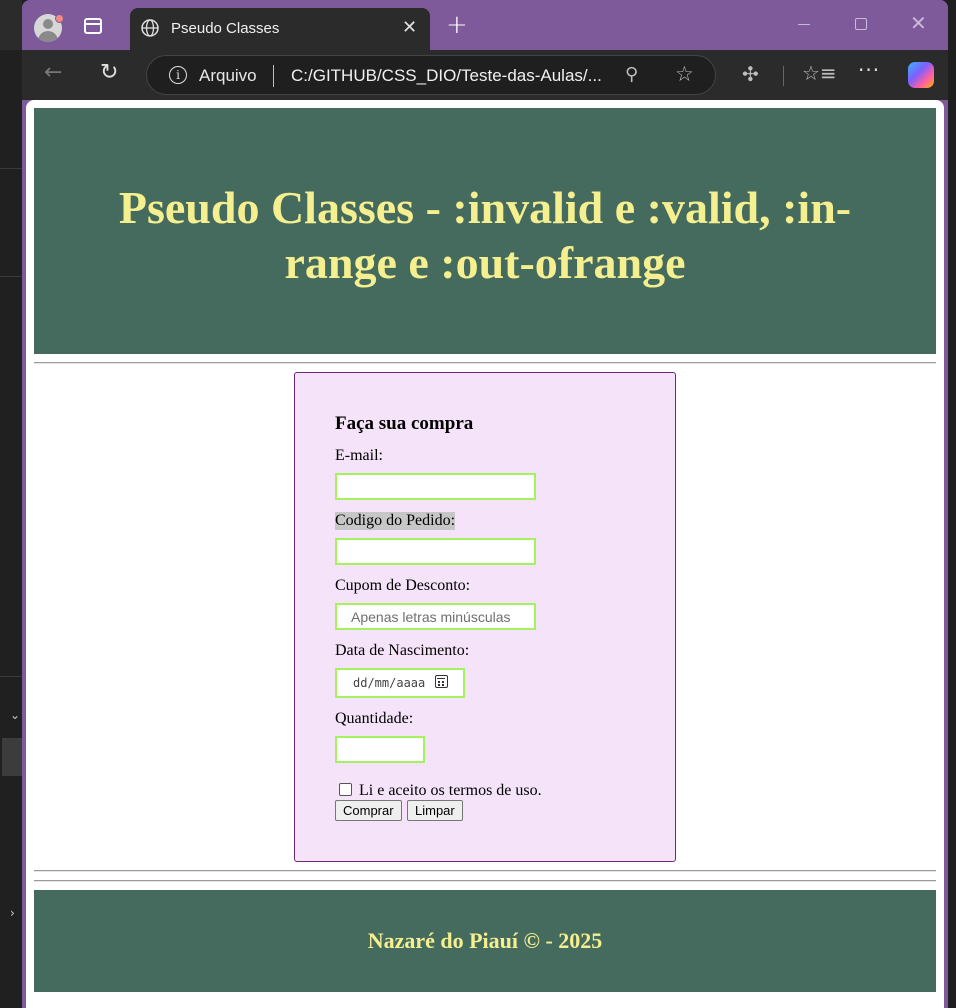 The height and width of the screenshot is (1008, 956). I want to click on chevron-down-icon: ⌄, so click(15, 715).